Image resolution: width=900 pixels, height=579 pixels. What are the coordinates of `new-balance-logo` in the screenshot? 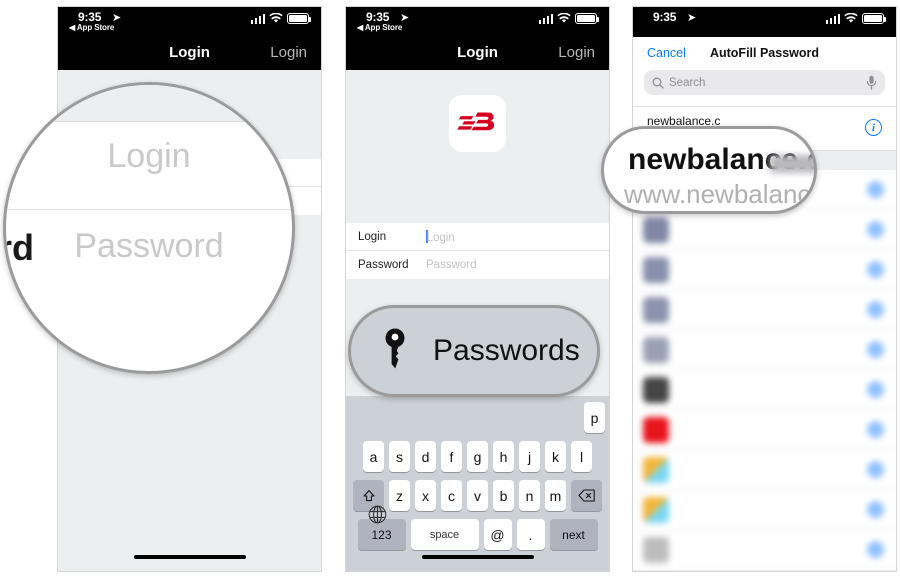 It's located at (477, 123).